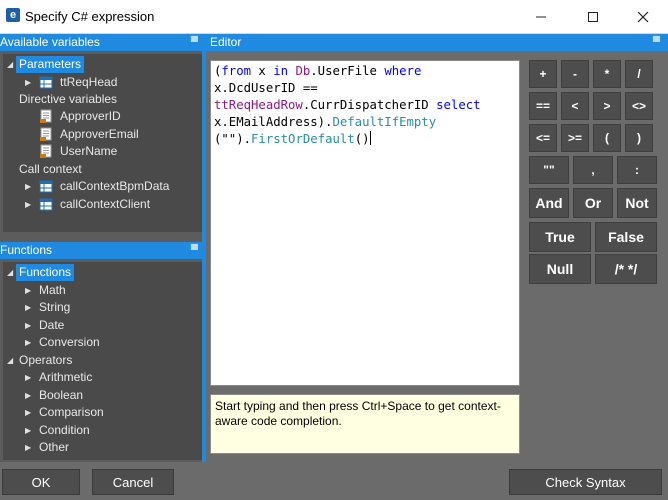  I want to click on function-tree-item: ▶ Other, so click(103, 447).